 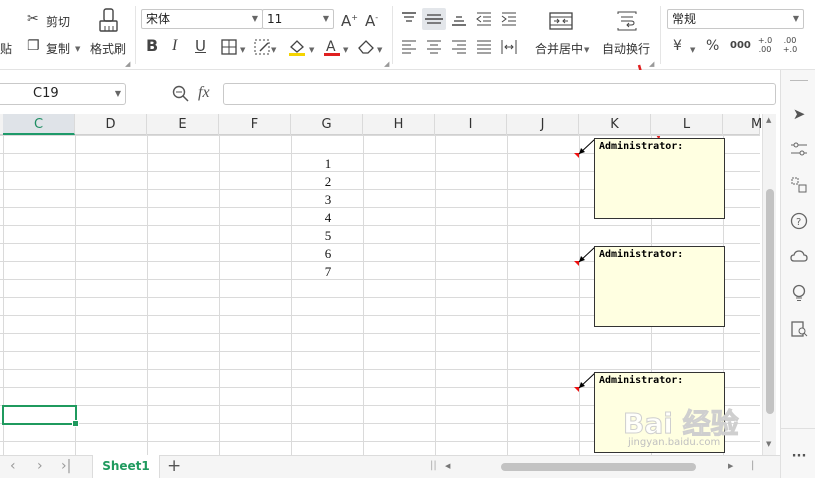 What do you see at coordinates (627, 21) in the screenshot?
I see `wrap-text-icon` at bounding box center [627, 21].